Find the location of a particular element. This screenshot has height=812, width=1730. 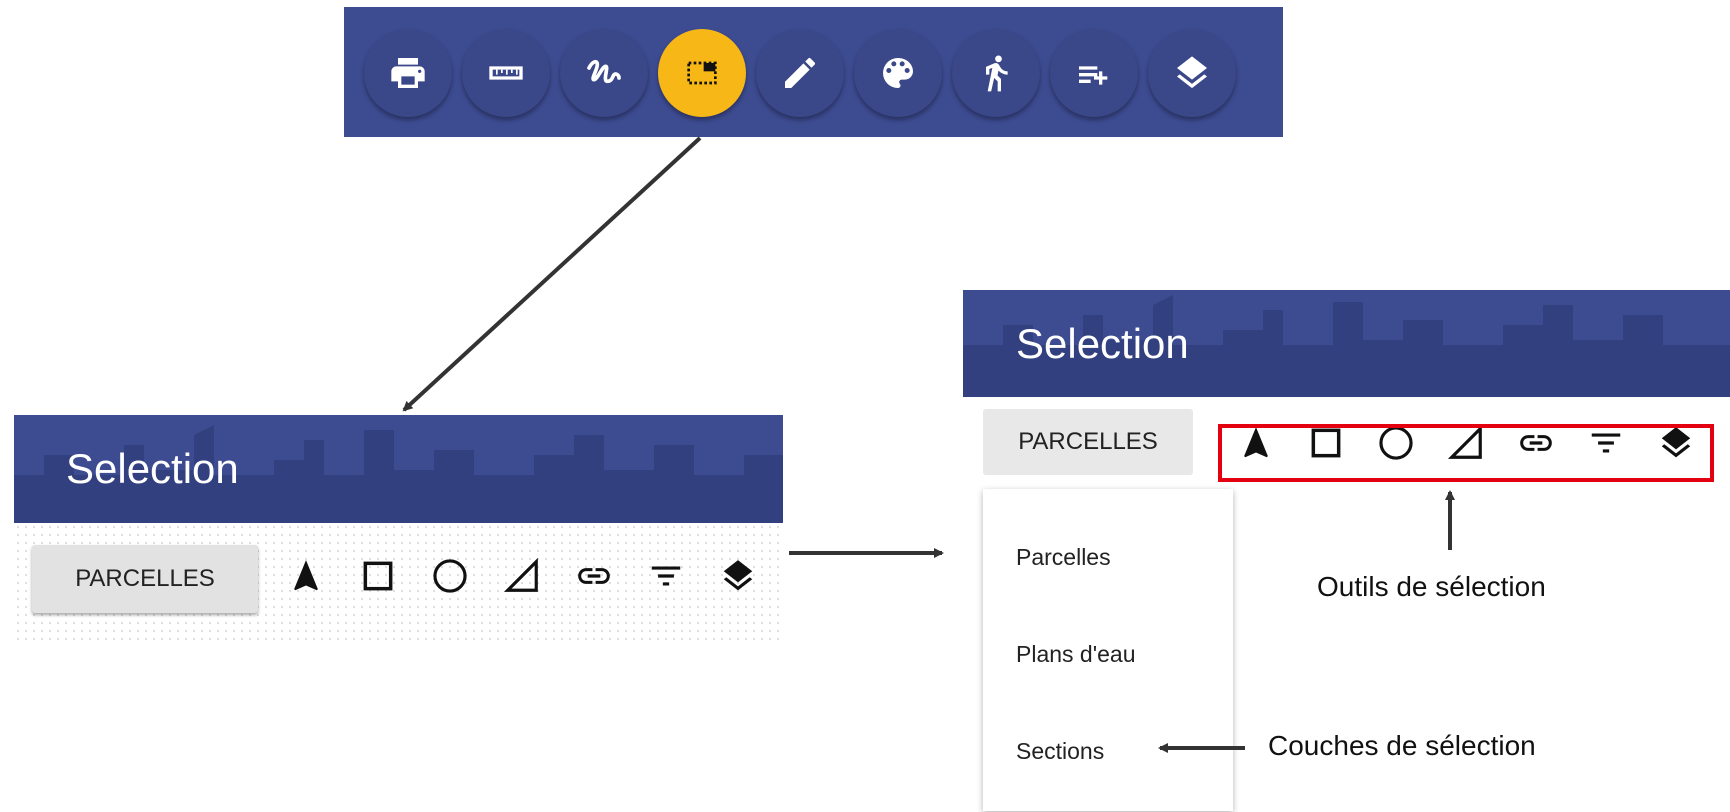

dropdown-item-plans-d-eau: Plans d'eau is located at coordinates (1075, 654).